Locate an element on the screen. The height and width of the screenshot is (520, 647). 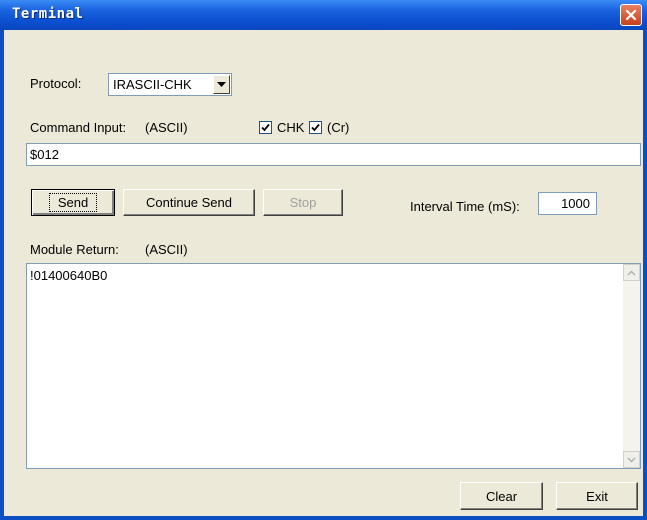
protocol-select: IRASCII-CHK is located at coordinates (170, 84).